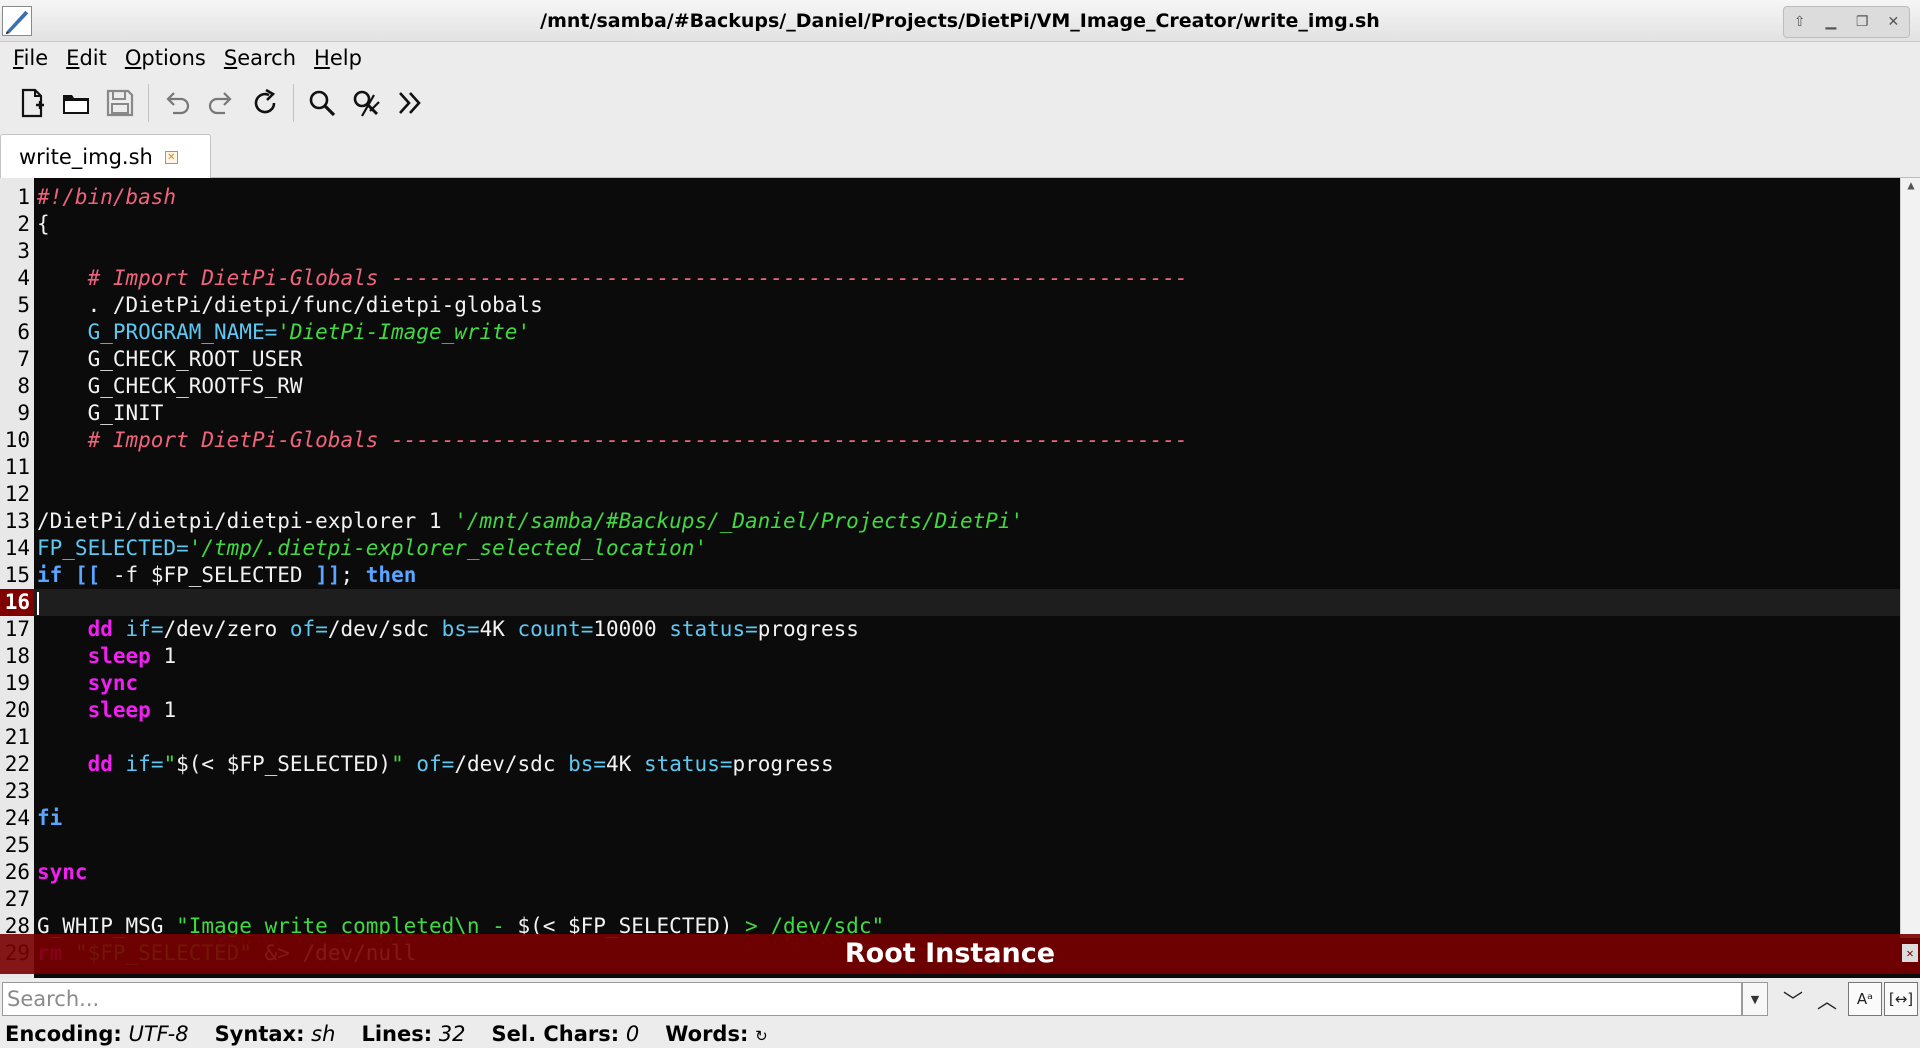  I want to click on status-syntax: Syntax: sh, so click(275, 1034).